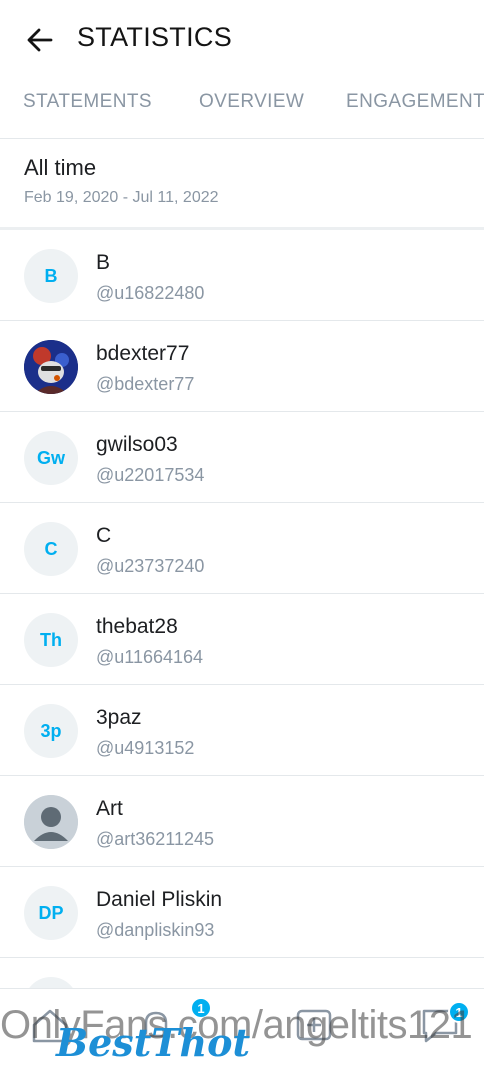 This screenshot has width=484, height=1080. I want to click on user-name: B, so click(103, 262).